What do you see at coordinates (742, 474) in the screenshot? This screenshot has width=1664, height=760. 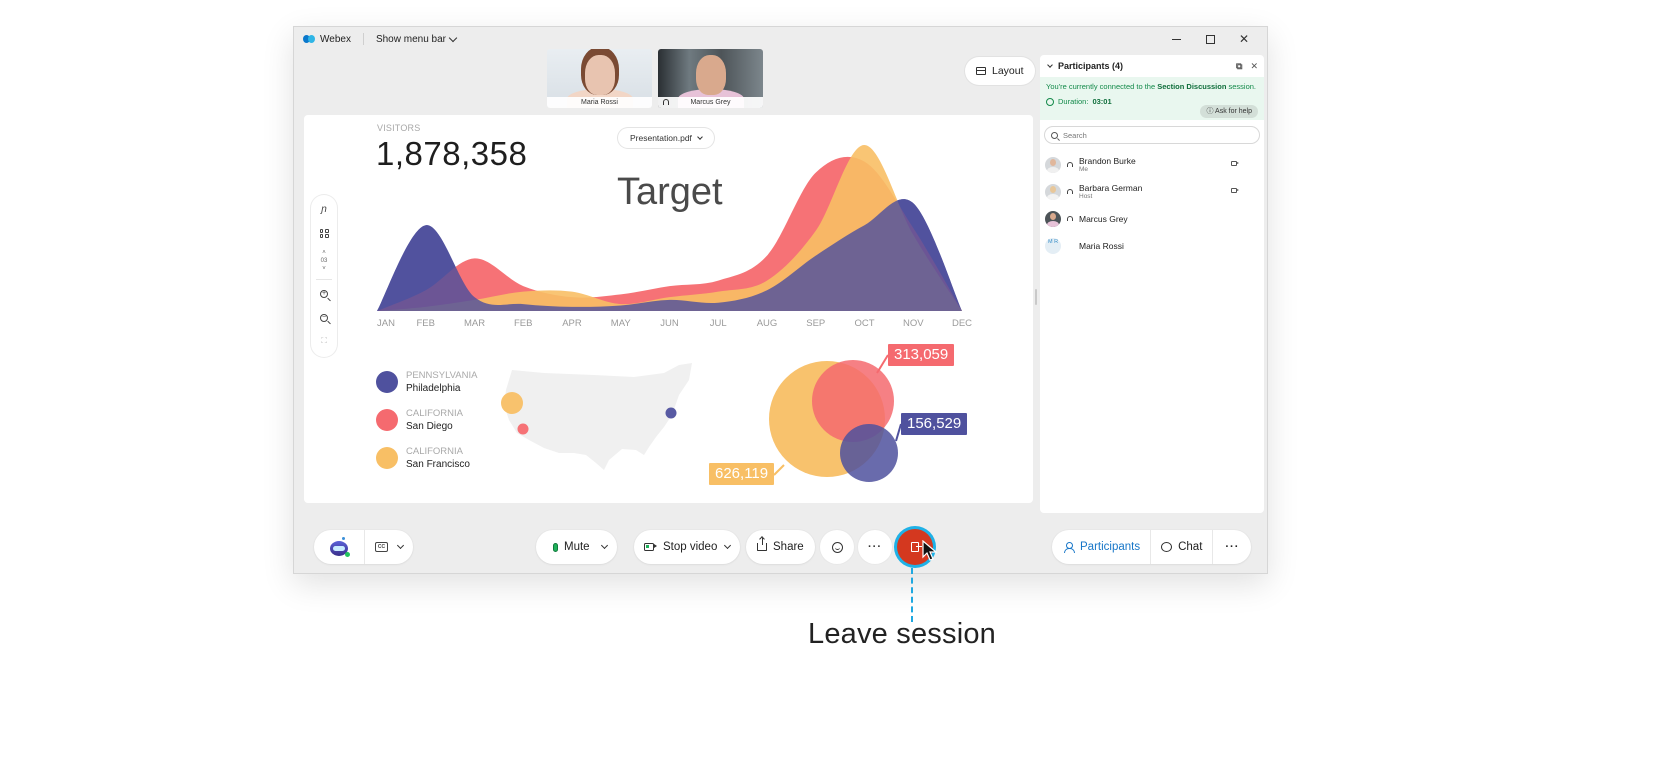 I see `bubble-label-san-francisco: 626,119` at bounding box center [742, 474].